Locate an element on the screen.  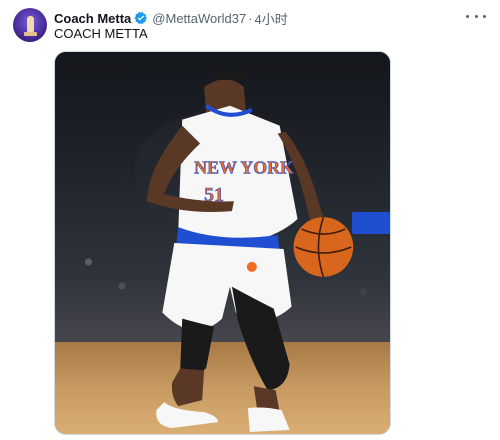
jersey-number: 51 is located at coordinates (214, 195).